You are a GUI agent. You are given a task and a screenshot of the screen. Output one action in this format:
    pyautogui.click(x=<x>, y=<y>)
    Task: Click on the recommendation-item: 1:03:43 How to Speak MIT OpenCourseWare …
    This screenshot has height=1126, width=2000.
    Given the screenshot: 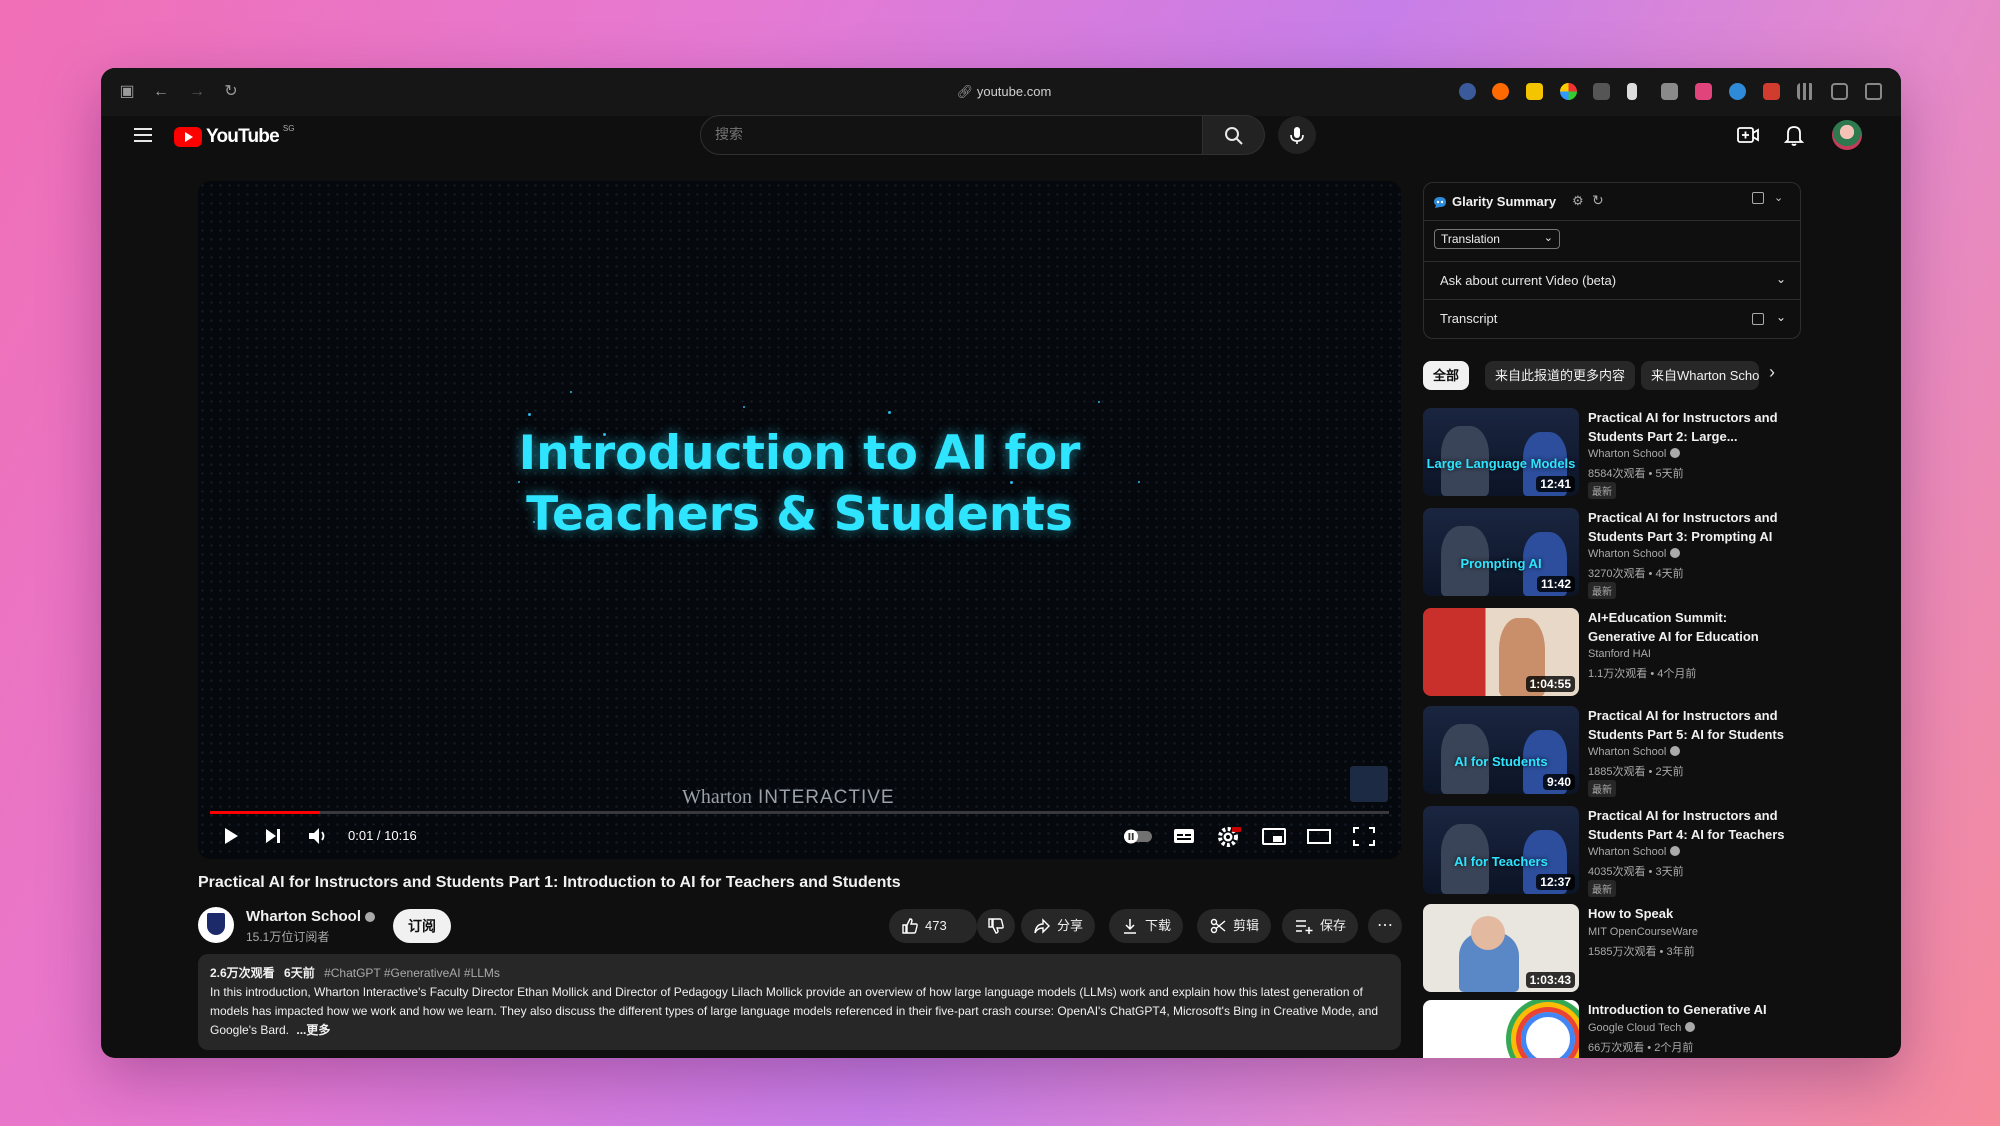 What is the action you would take?
    pyautogui.click(x=1613, y=949)
    